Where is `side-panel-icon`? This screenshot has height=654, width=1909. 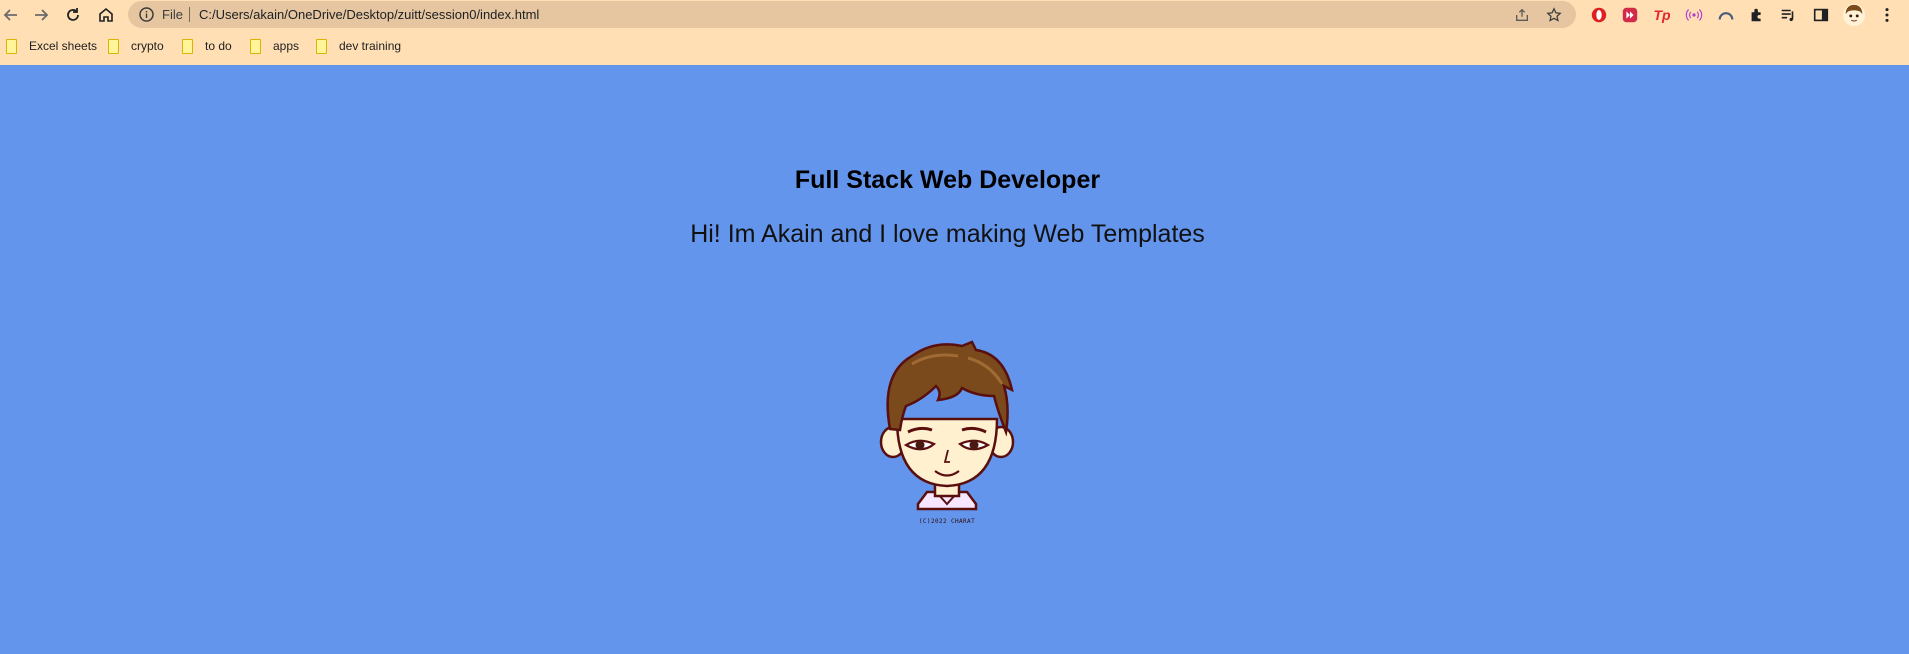 side-panel-icon is located at coordinates (1821, 15).